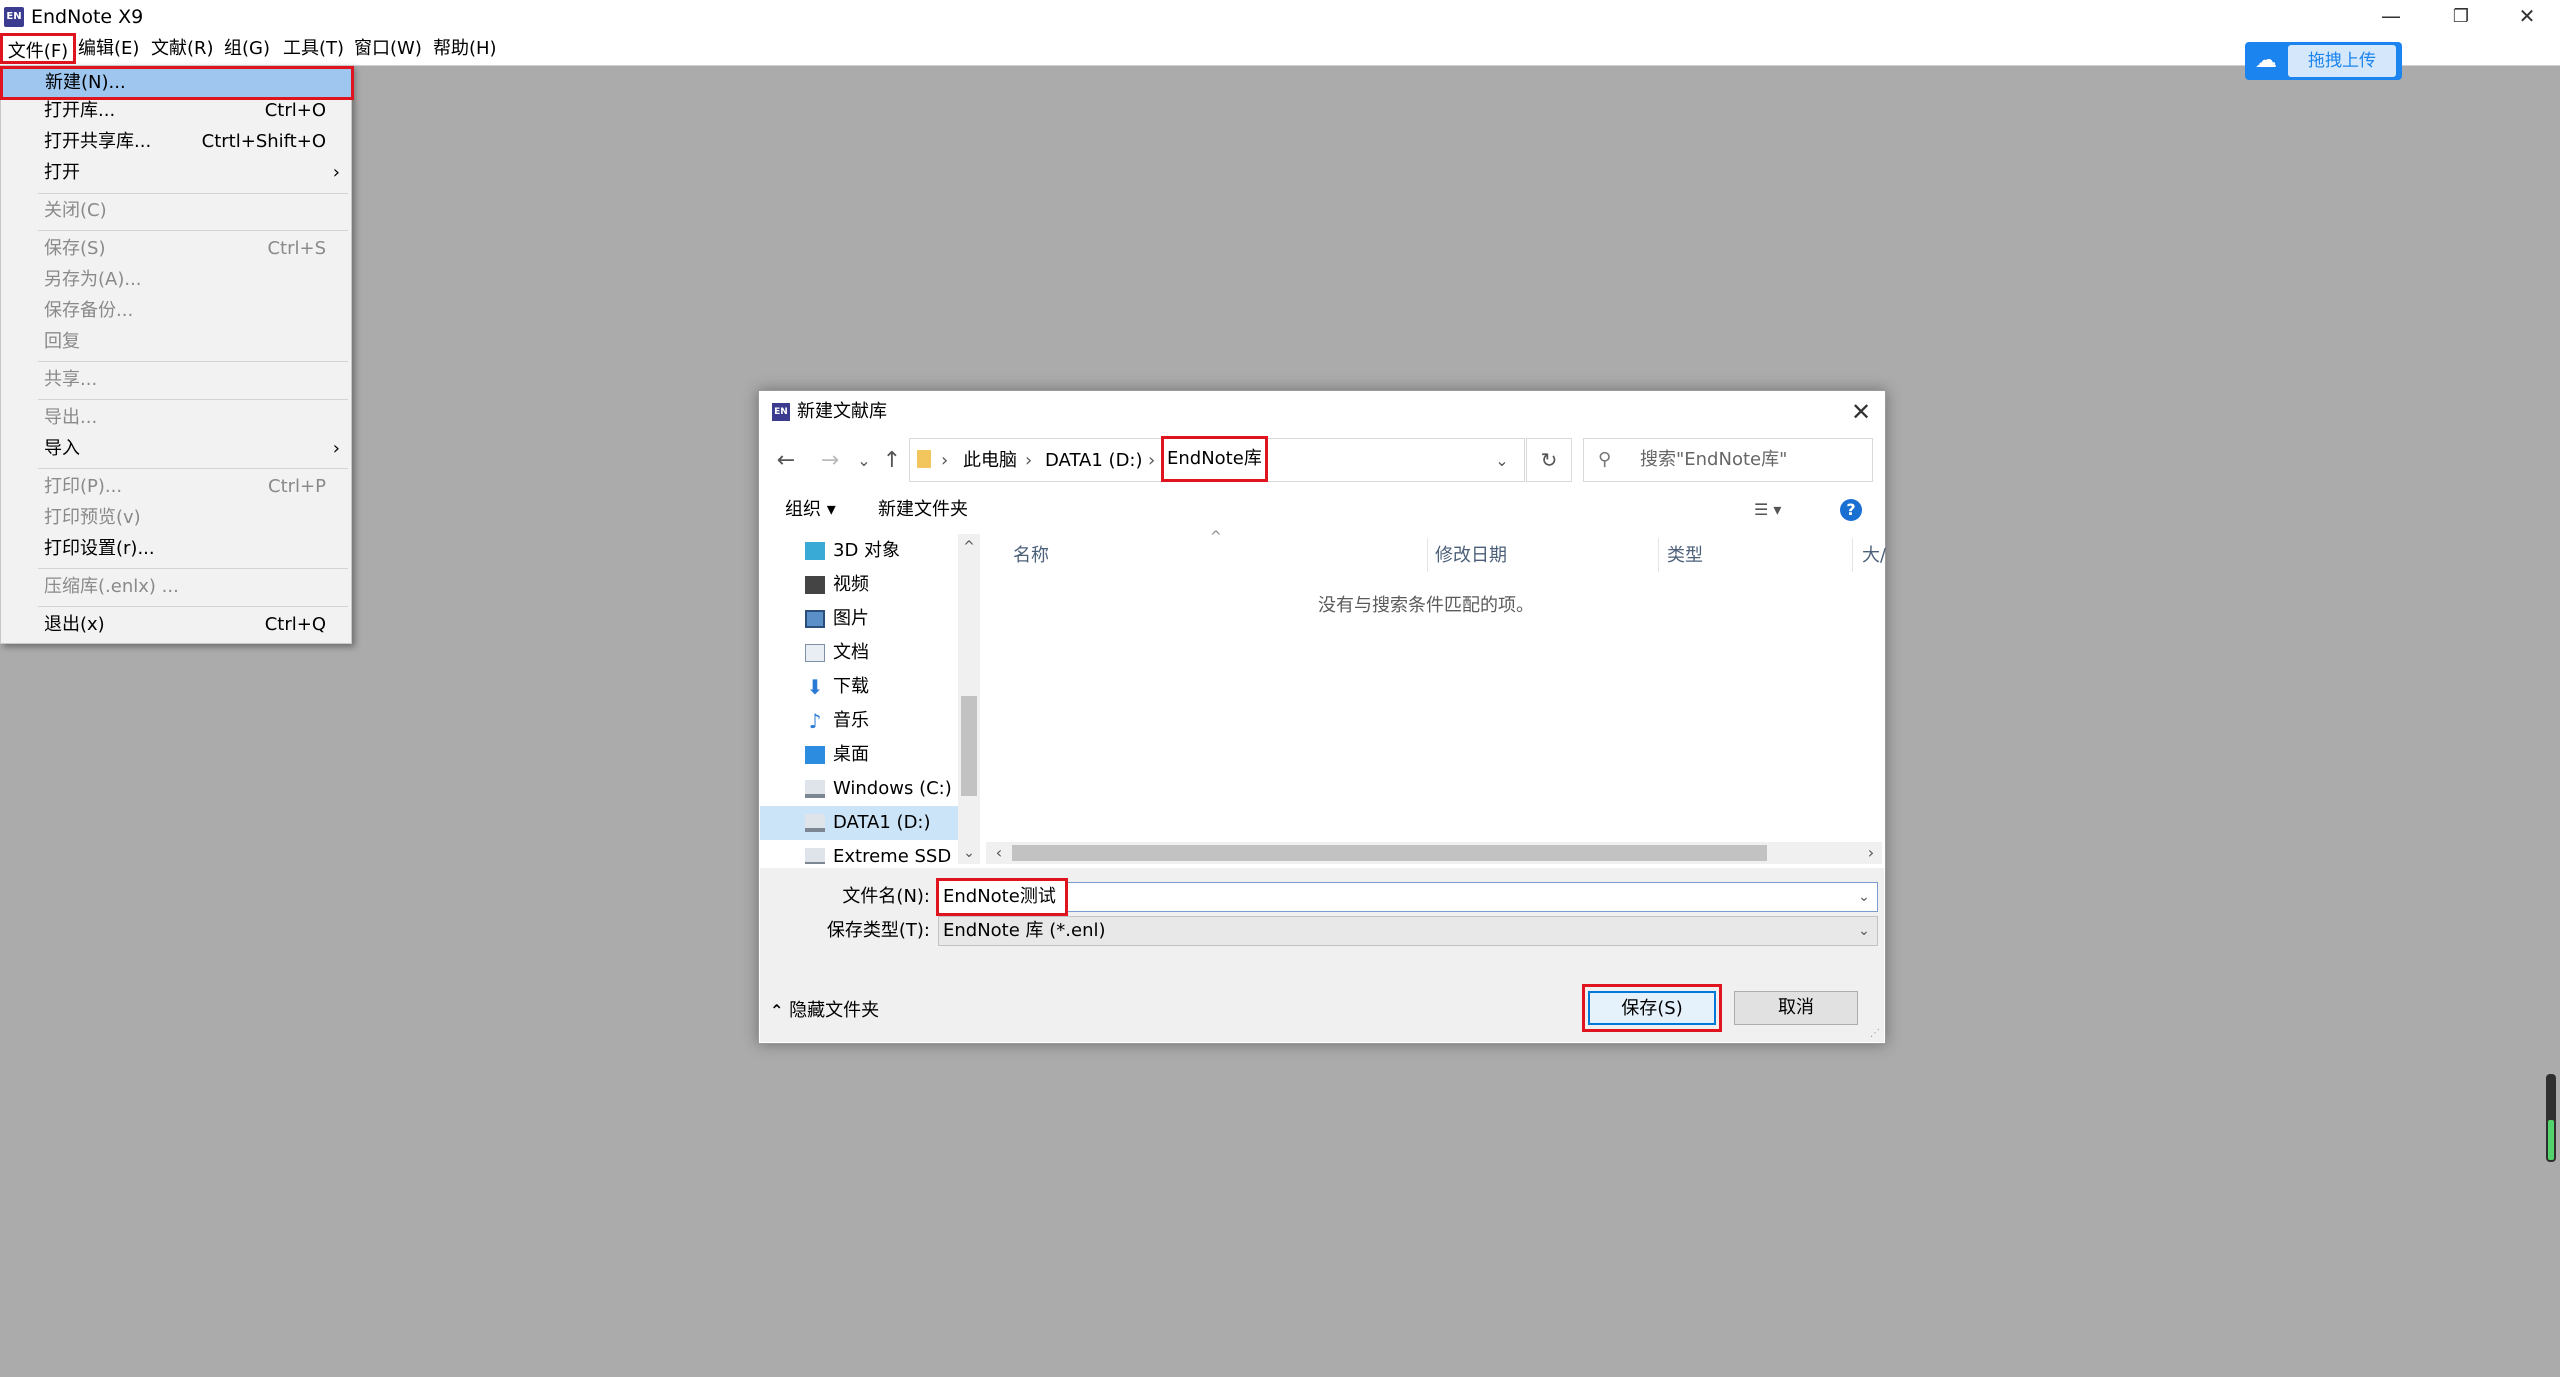 The height and width of the screenshot is (1377, 2560). What do you see at coordinates (176, 211) in the screenshot?
I see `menu-item-close: 关闭(C)` at bounding box center [176, 211].